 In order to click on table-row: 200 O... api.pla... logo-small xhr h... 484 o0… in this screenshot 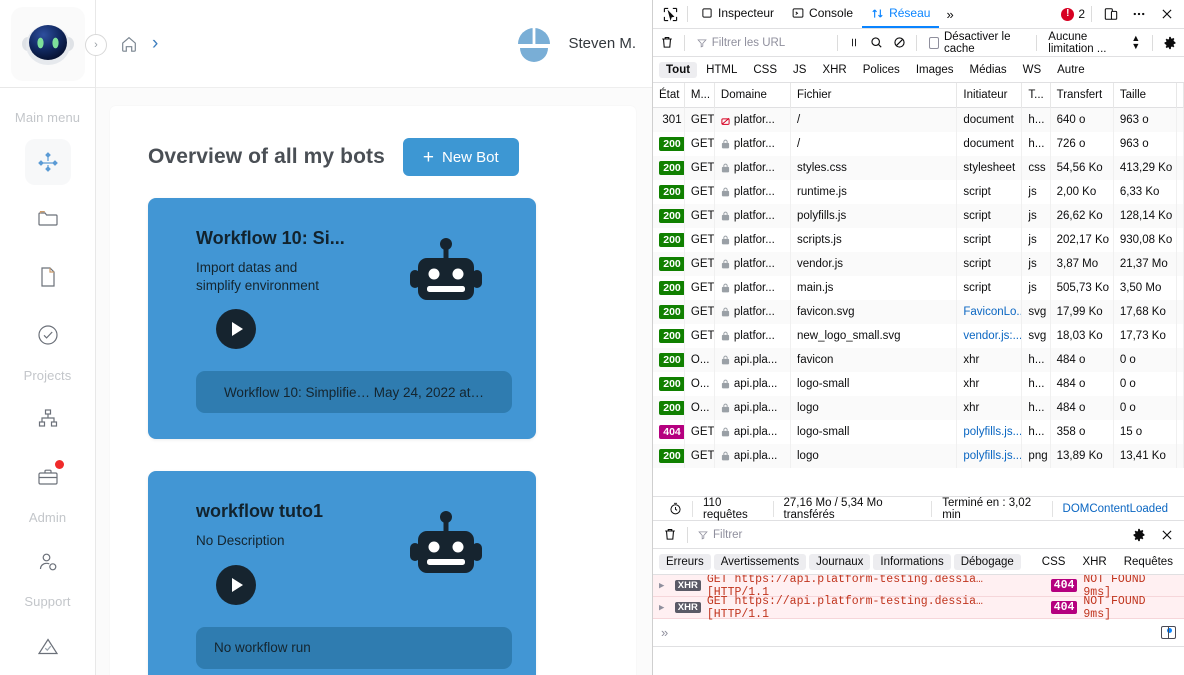, I will do `click(918, 384)`.